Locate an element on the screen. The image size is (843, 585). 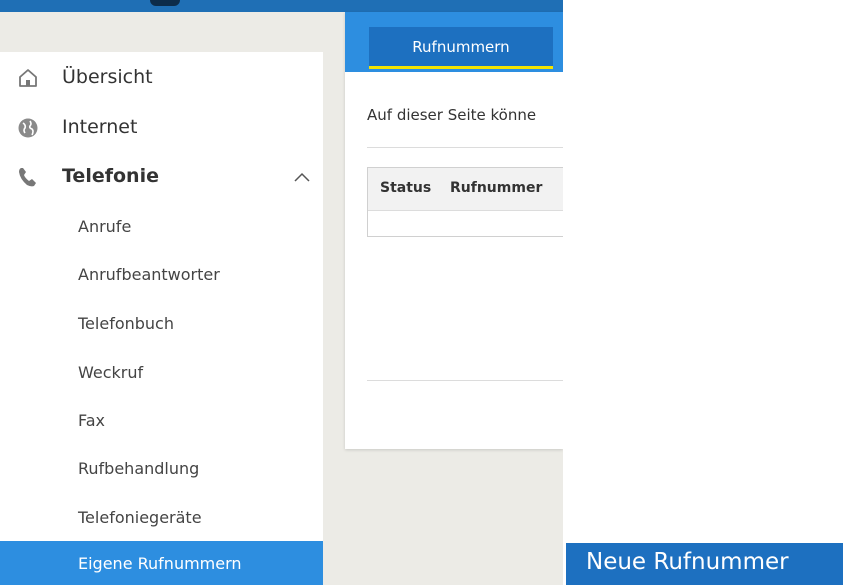
sidebar-subitem-anrufbeantworter: Anrufbeantworter is located at coordinates (161, 274).